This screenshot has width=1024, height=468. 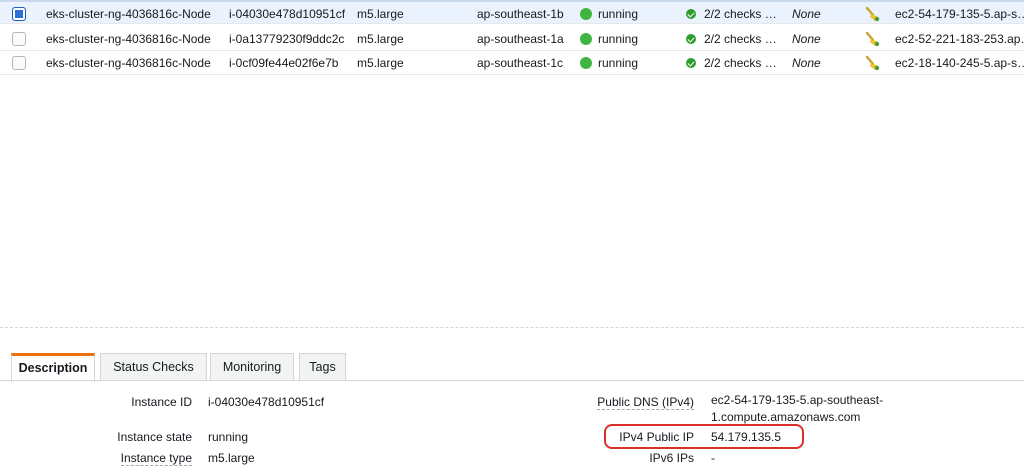 I want to click on instance-type-value: m5.large, so click(x=231, y=458).